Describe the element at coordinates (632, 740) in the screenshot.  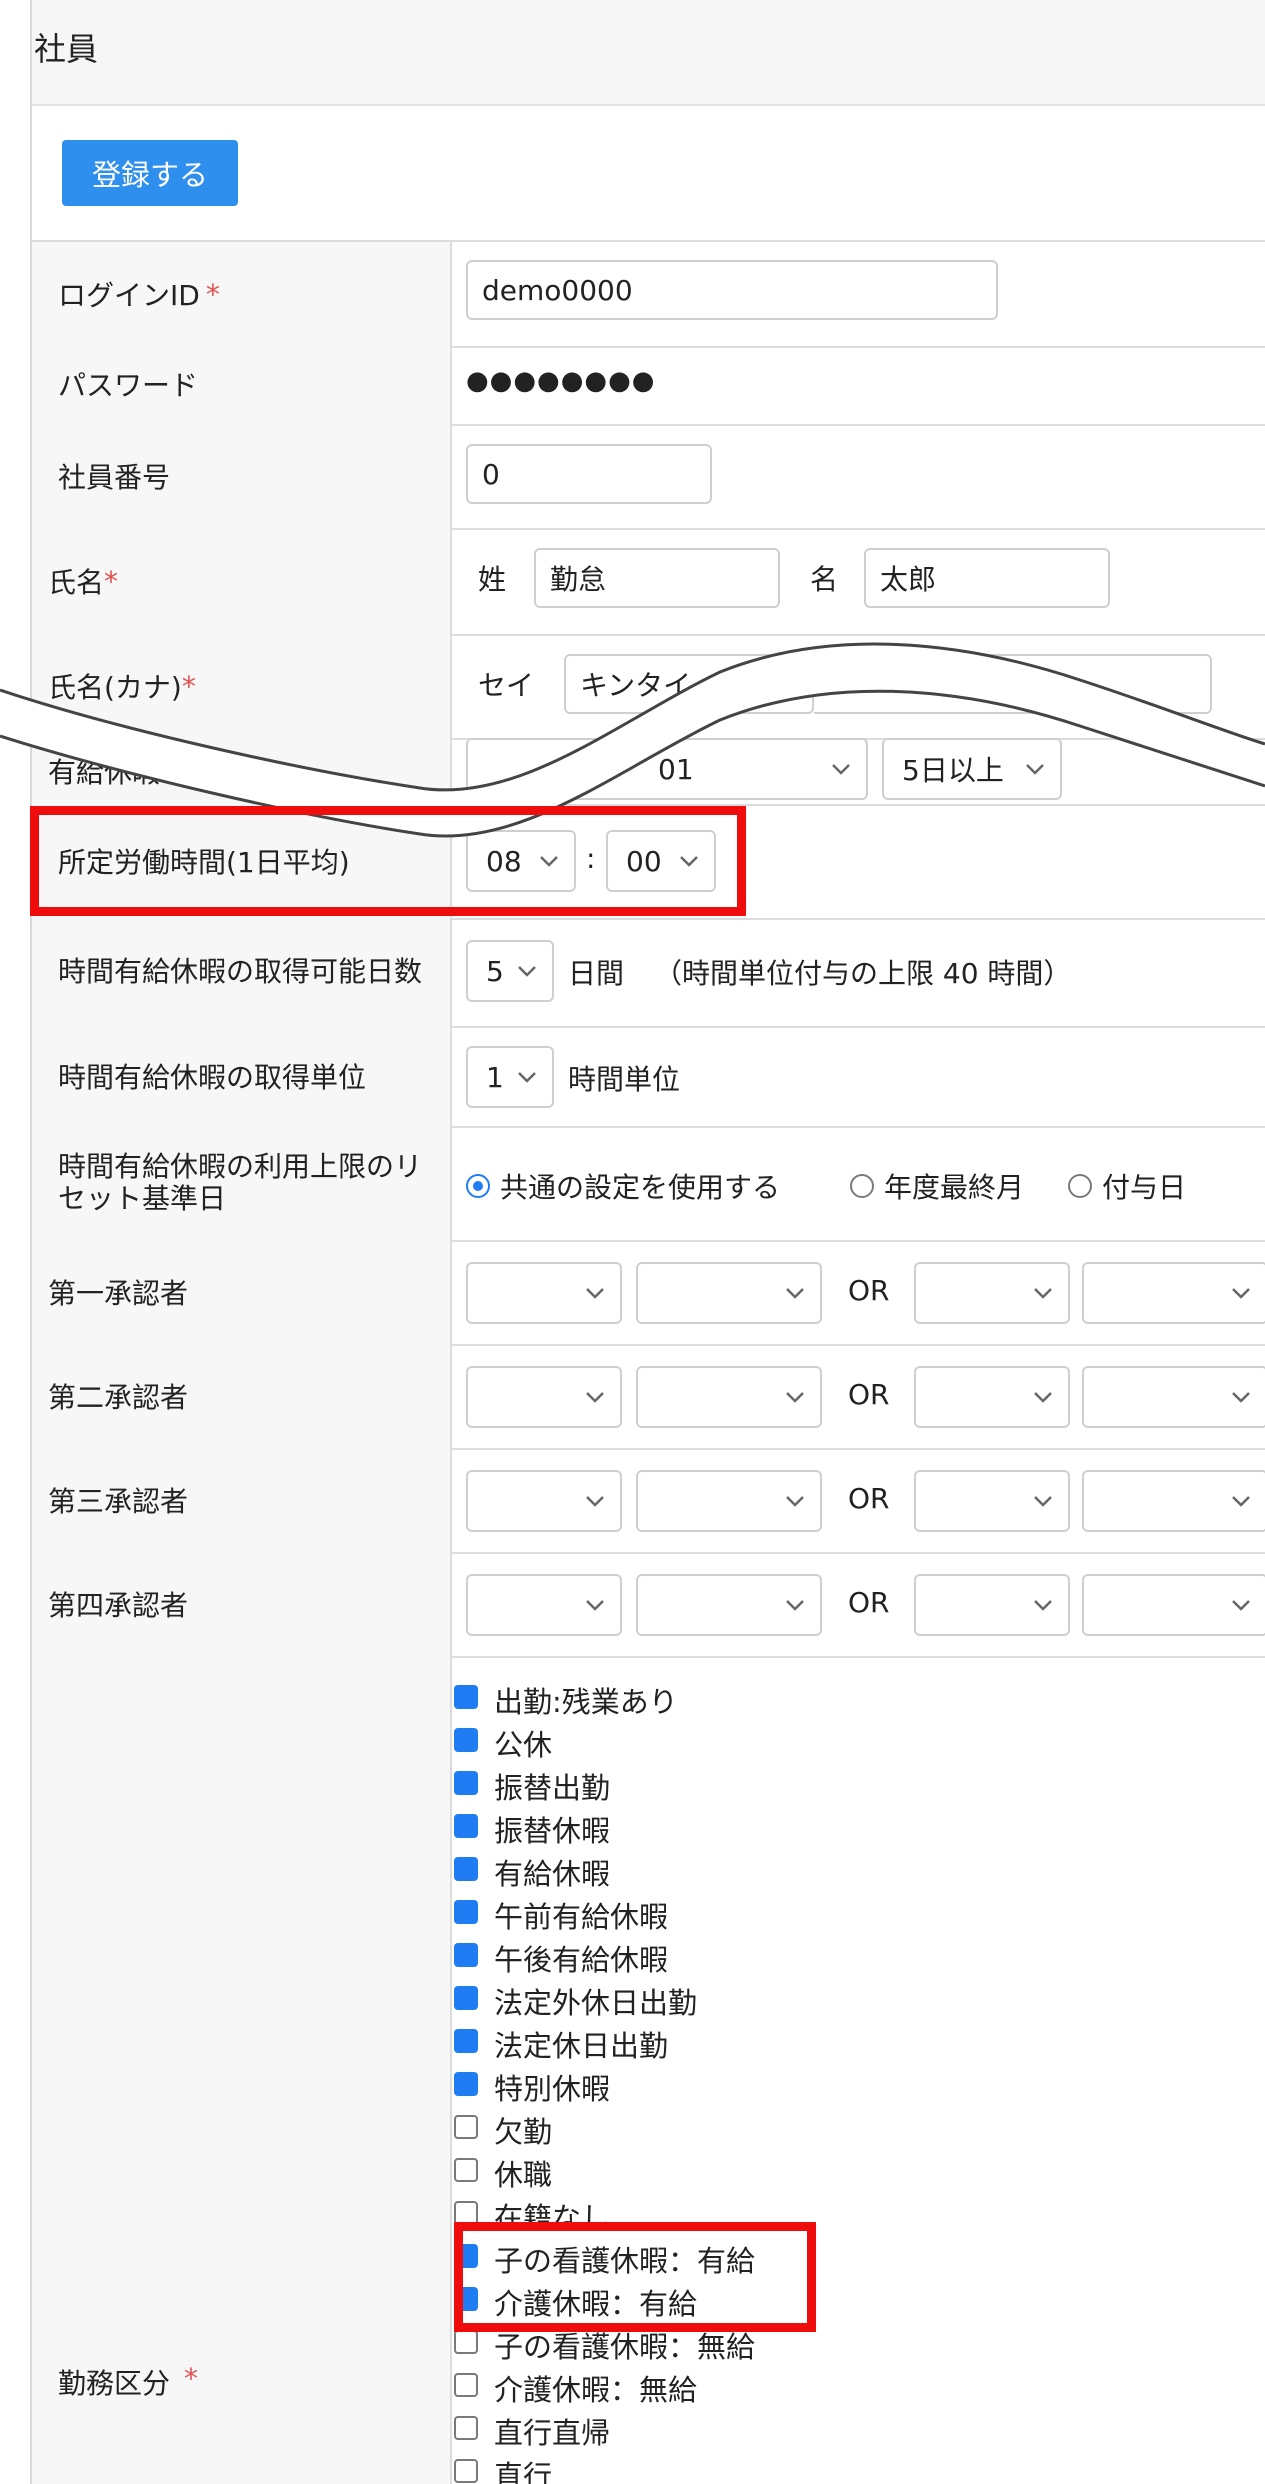
I see `page-break-tear` at that location.